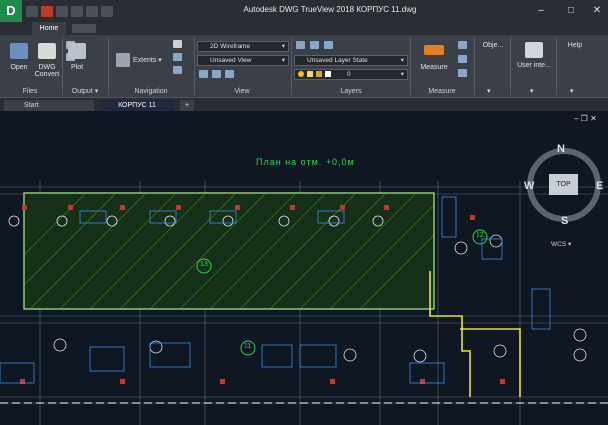 The image size is (608, 425). Describe the element at coordinates (585, 118) in the screenshot. I see `viewport-controls: – ❐ ✕` at that location.